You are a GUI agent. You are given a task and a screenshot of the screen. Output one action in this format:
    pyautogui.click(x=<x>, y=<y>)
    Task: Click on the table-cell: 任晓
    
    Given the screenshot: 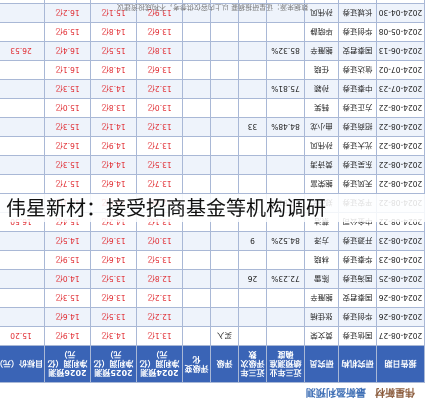 What is the action you would take?
    pyautogui.click(x=321, y=70)
    